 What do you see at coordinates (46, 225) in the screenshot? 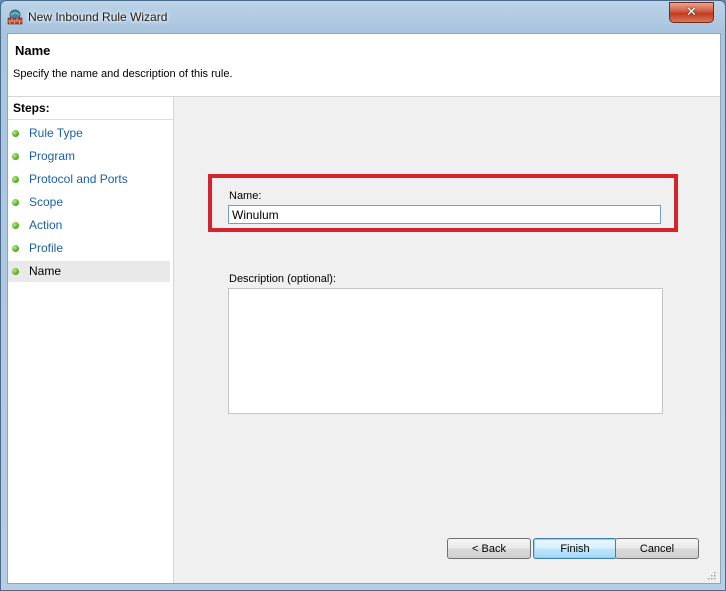
I see `step-label: Action` at bounding box center [46, 225].